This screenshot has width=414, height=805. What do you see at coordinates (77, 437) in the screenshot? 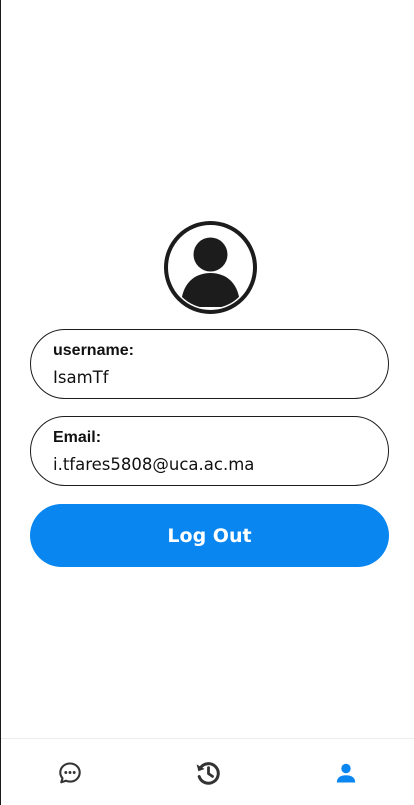
I see `email-label: Email:` at bounding box center [77, 437].